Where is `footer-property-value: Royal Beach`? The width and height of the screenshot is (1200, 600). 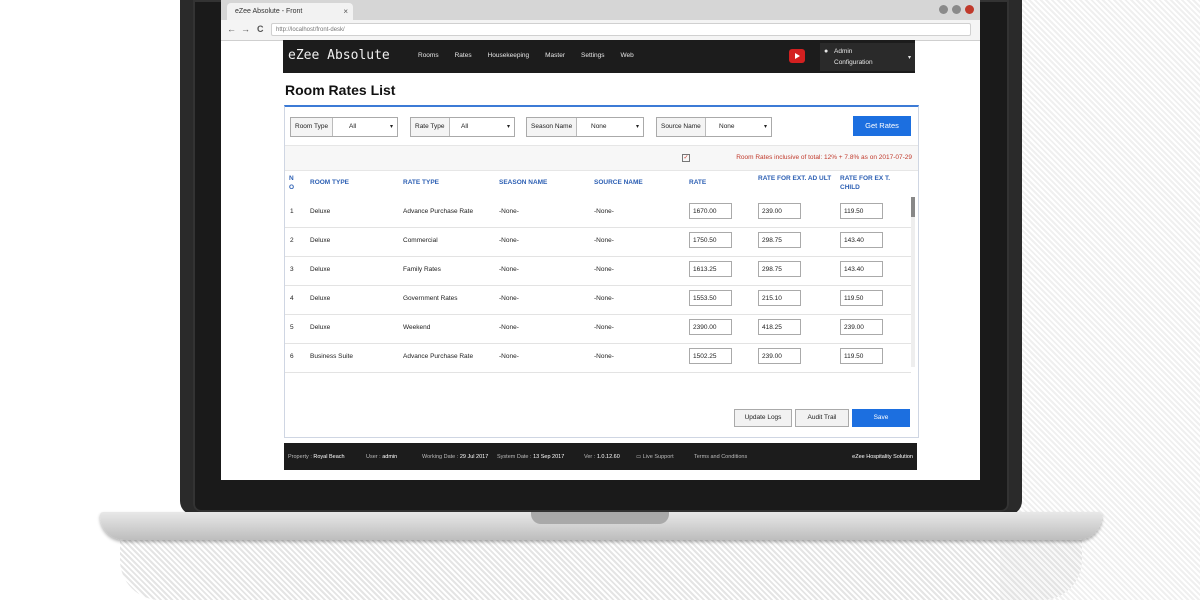
footer-property-value: Royal Beach is located at coordinates (329, 457).